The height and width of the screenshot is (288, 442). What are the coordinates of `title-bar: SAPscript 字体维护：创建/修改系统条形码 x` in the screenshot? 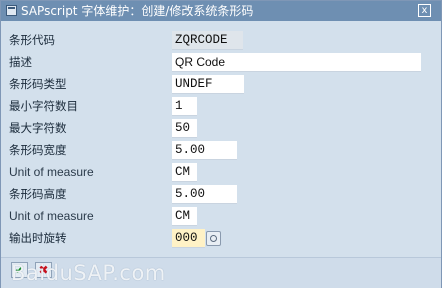 It's located at (221, 11).